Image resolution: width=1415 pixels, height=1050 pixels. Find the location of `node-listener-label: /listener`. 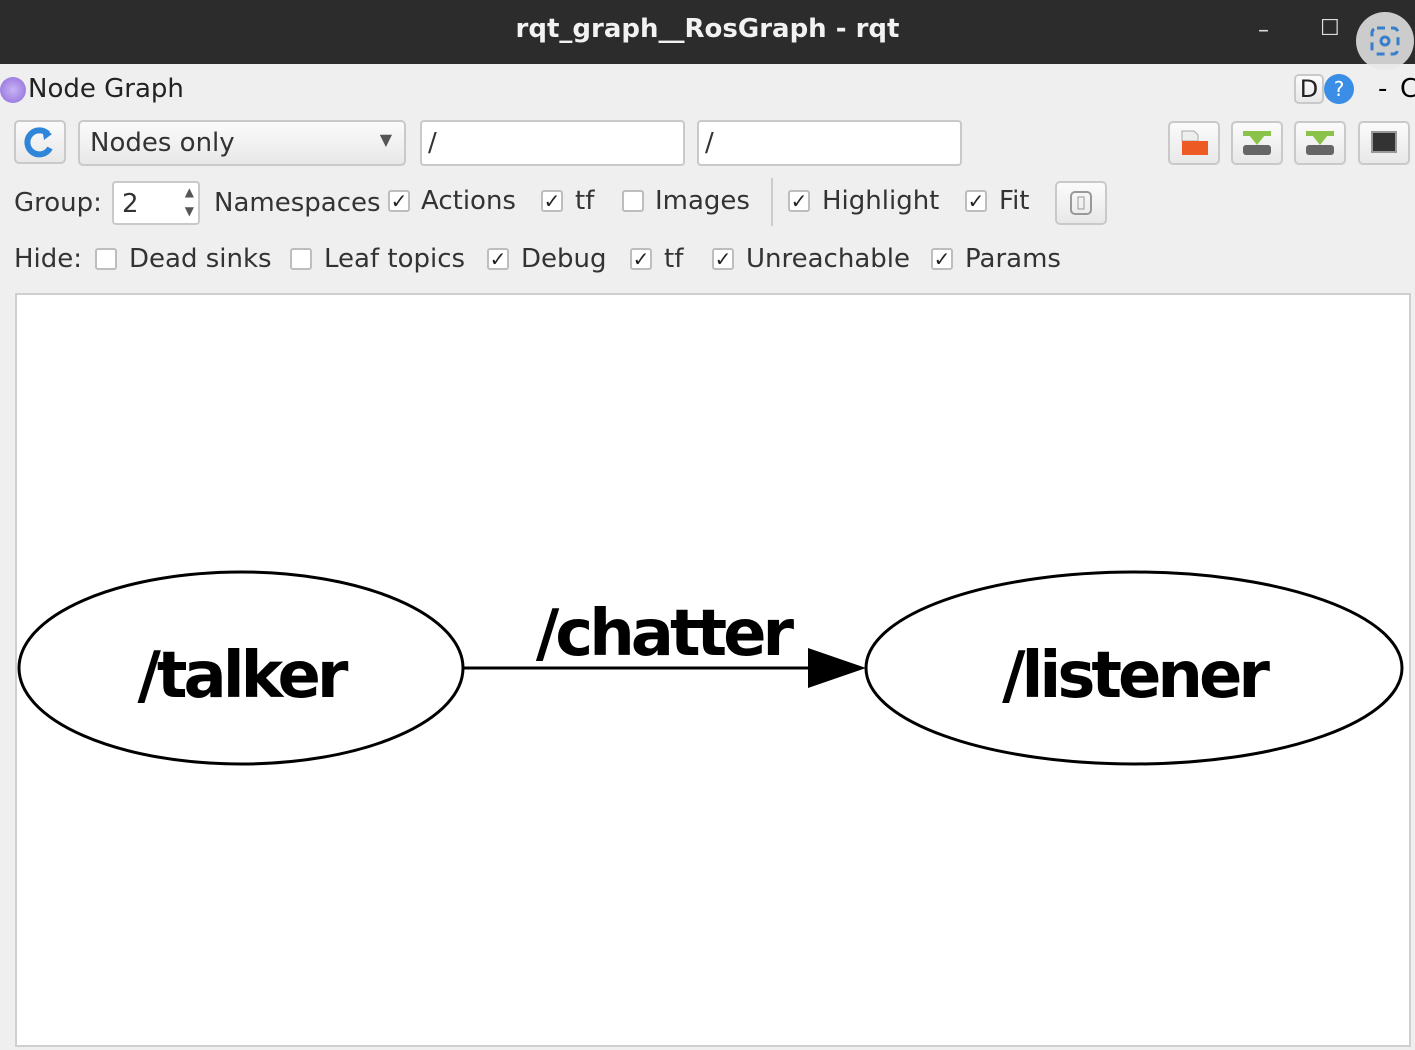

node-listener-label: /listener is located at coordinates (1136, 676).